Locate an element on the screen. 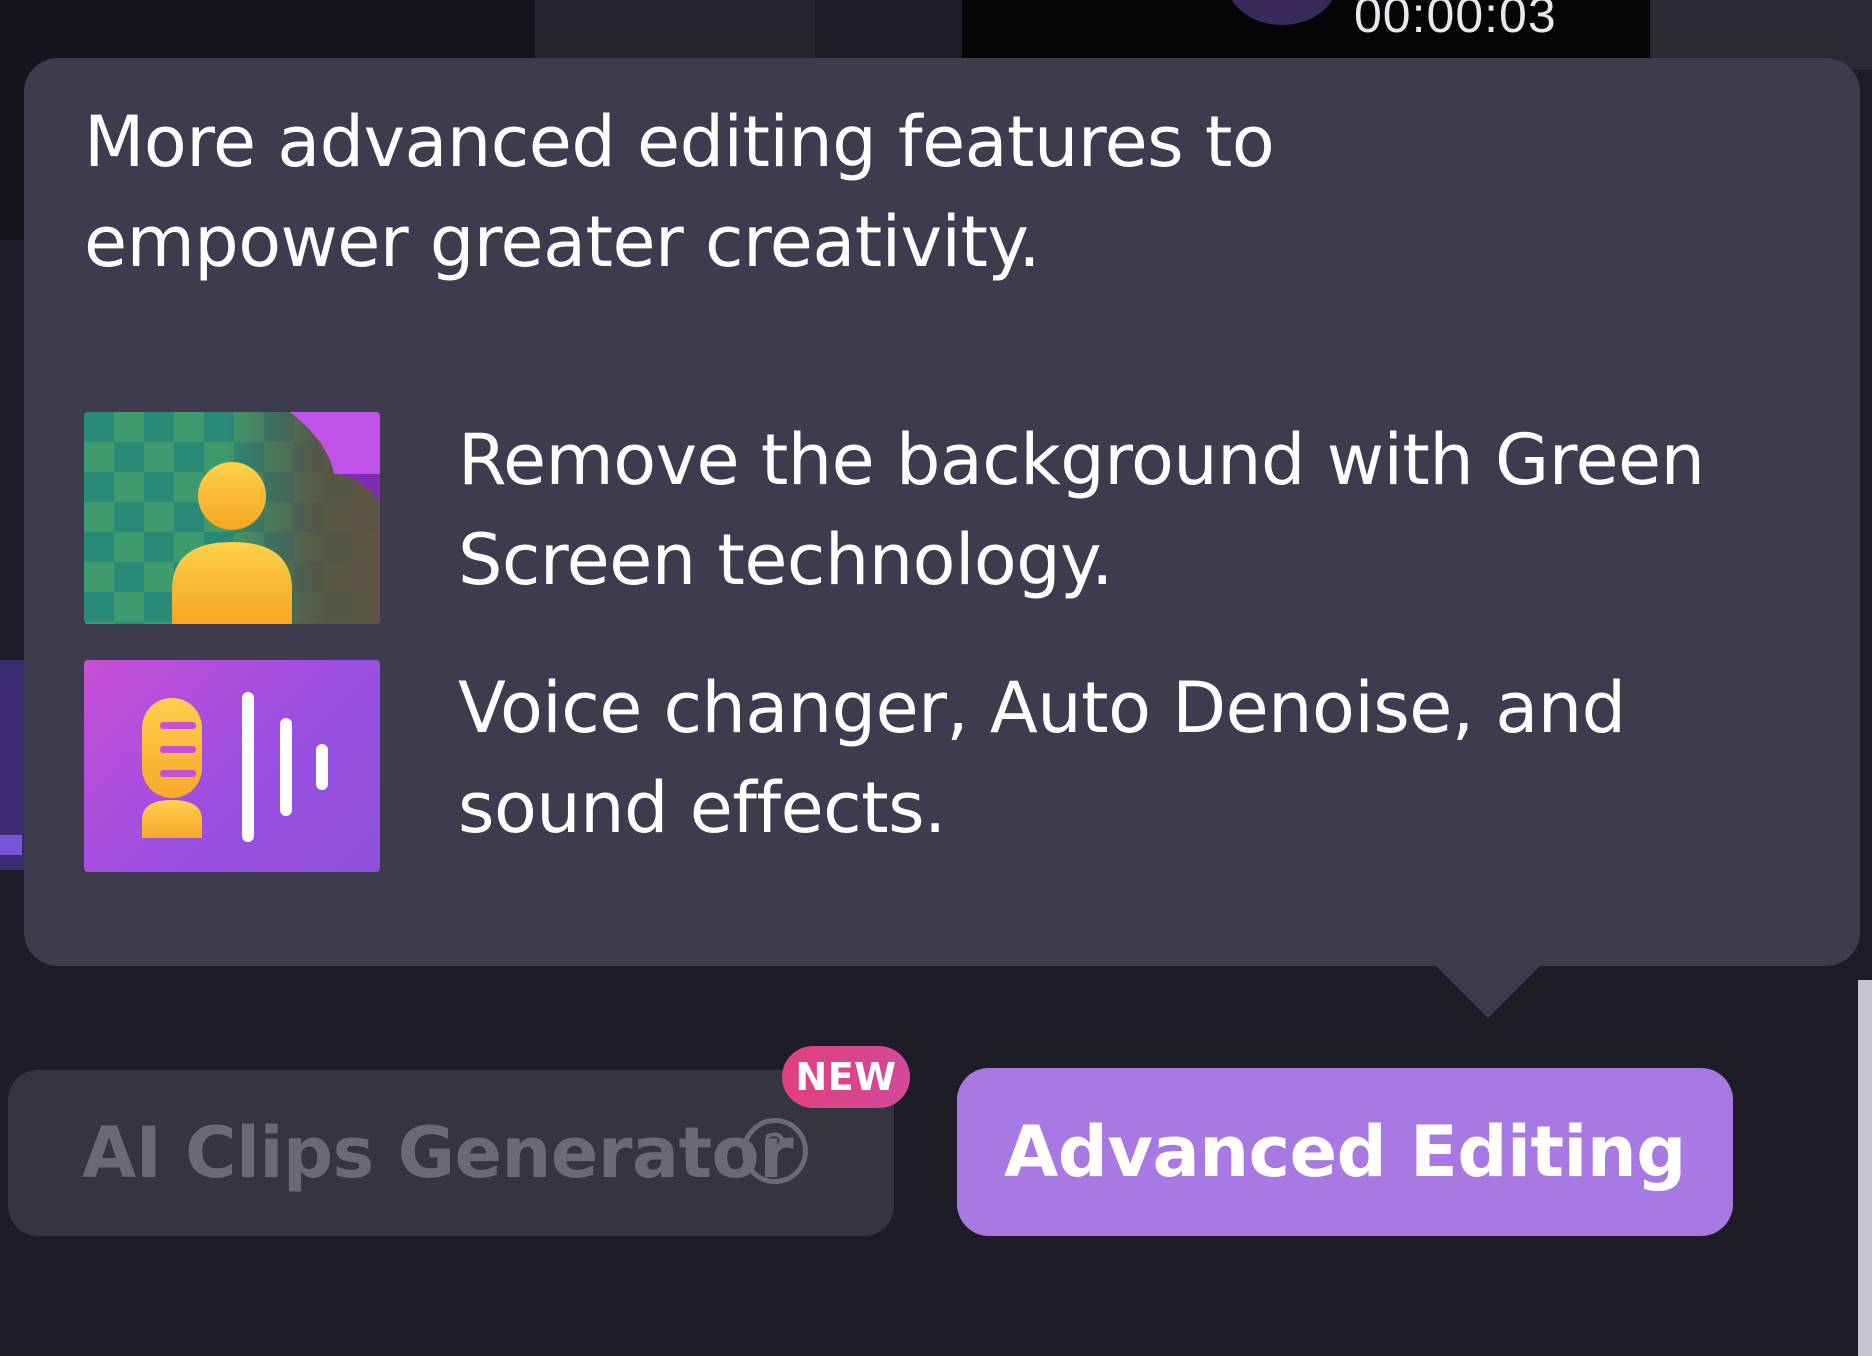 This screenshot has width=1872, height=1356. timeline-clip-marker is located at coordinates (11, 845).